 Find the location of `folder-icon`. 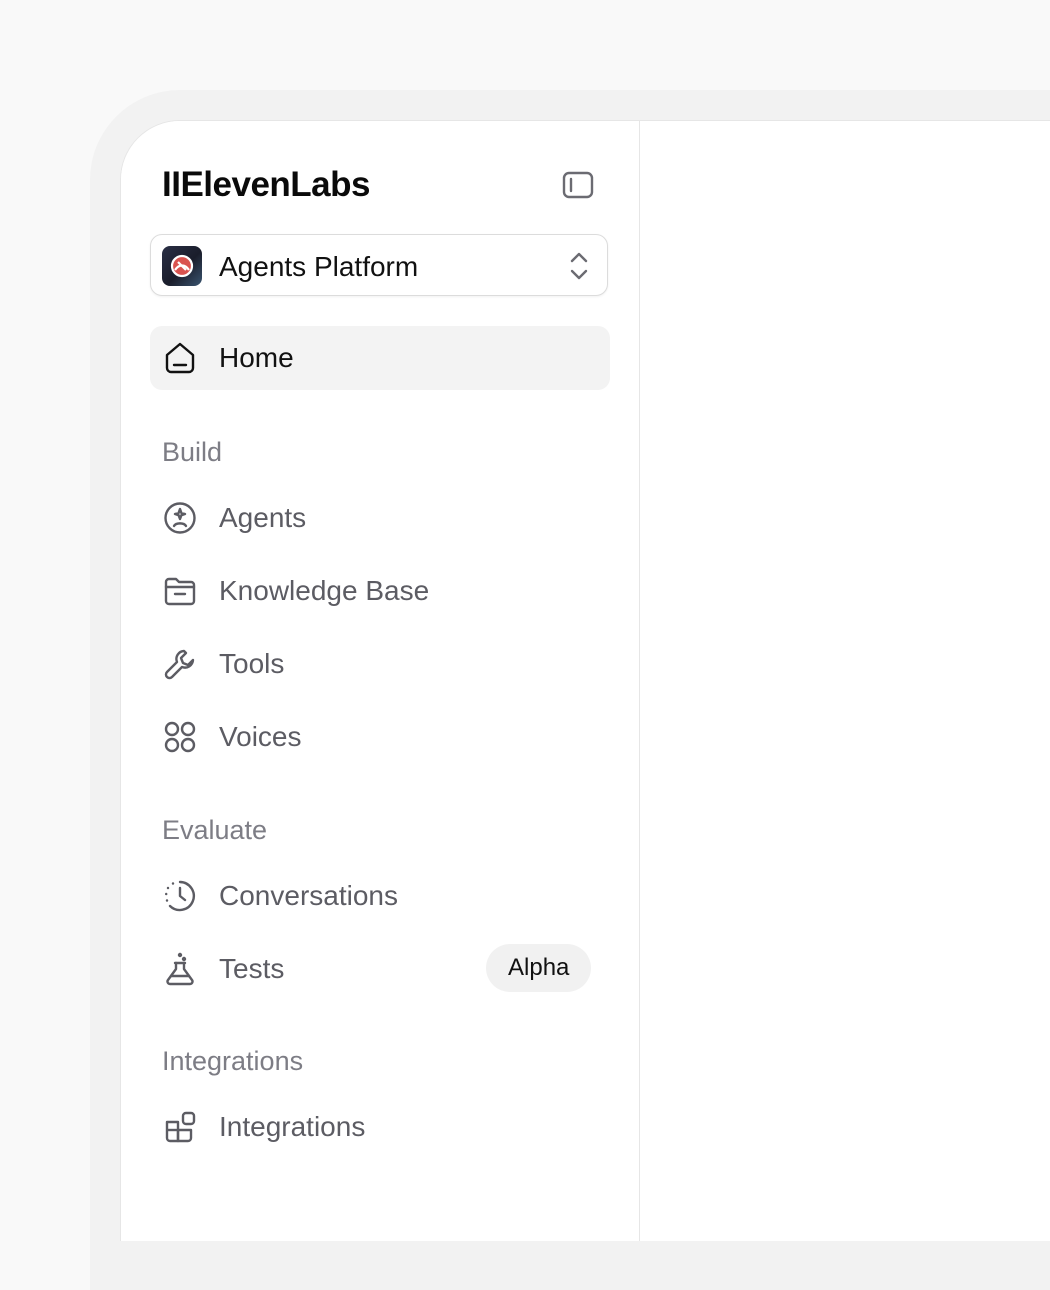

folder-icon is located at coordinates (180, 591).